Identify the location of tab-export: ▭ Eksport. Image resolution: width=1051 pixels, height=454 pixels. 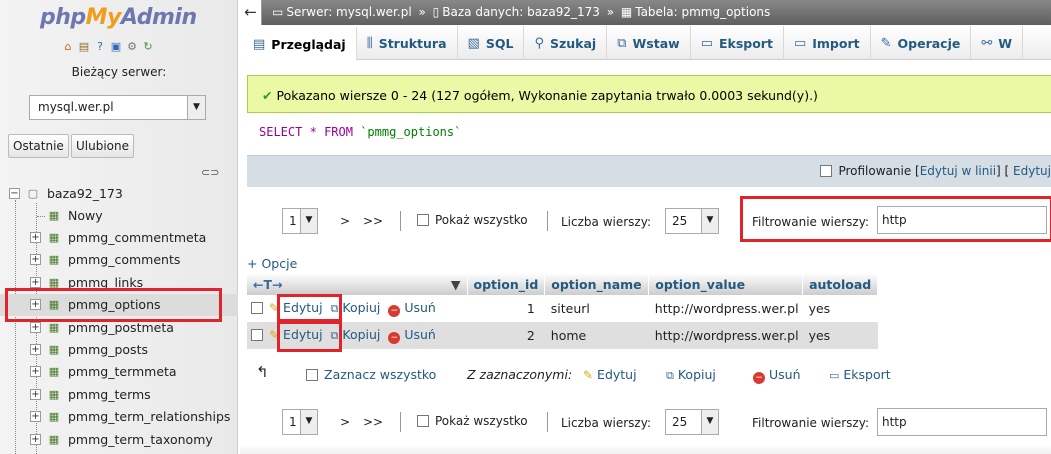
(737, 43).